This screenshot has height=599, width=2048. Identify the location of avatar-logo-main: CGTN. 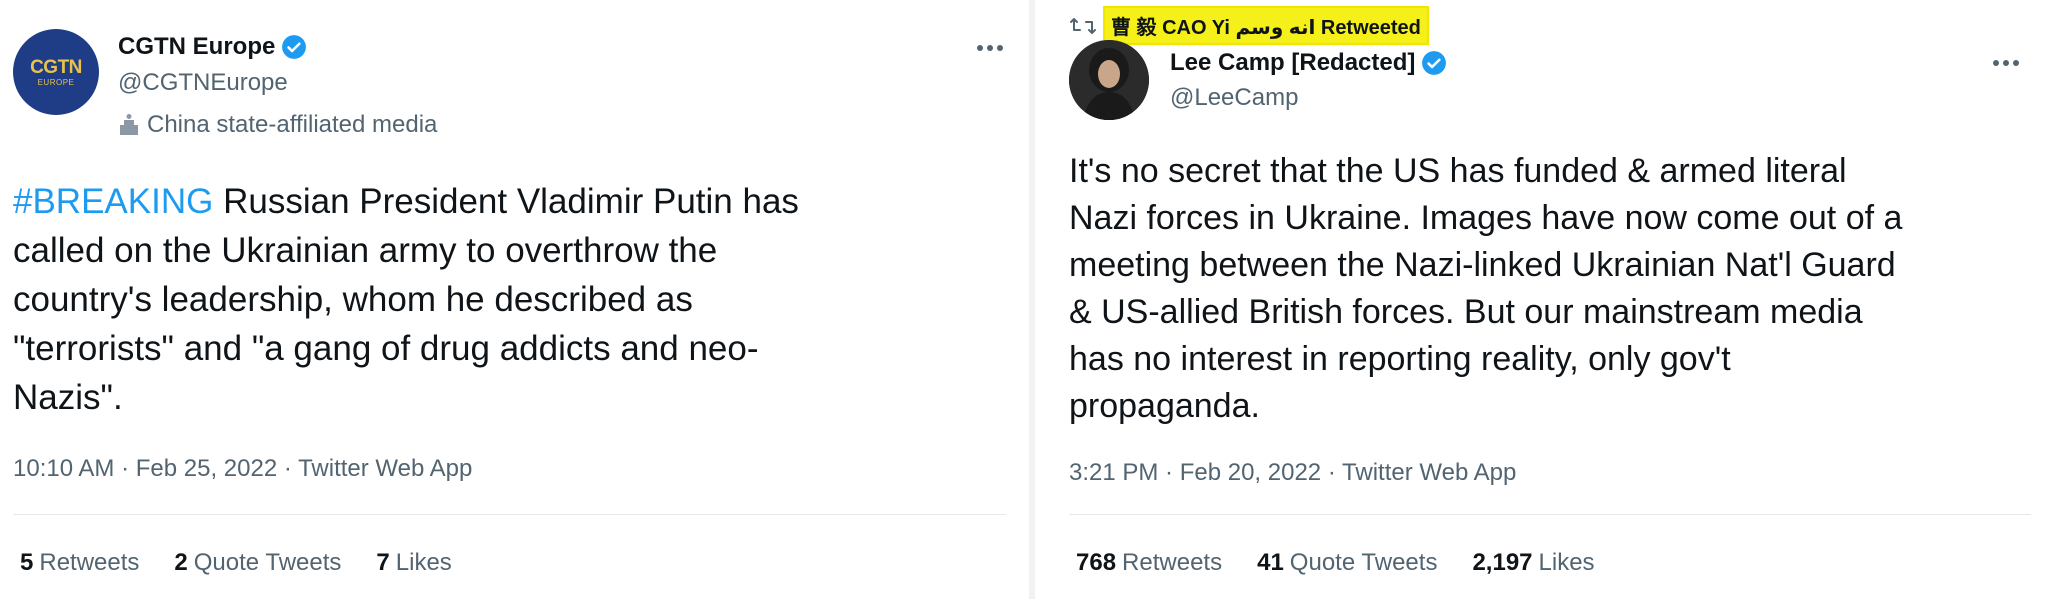
(56, 67).